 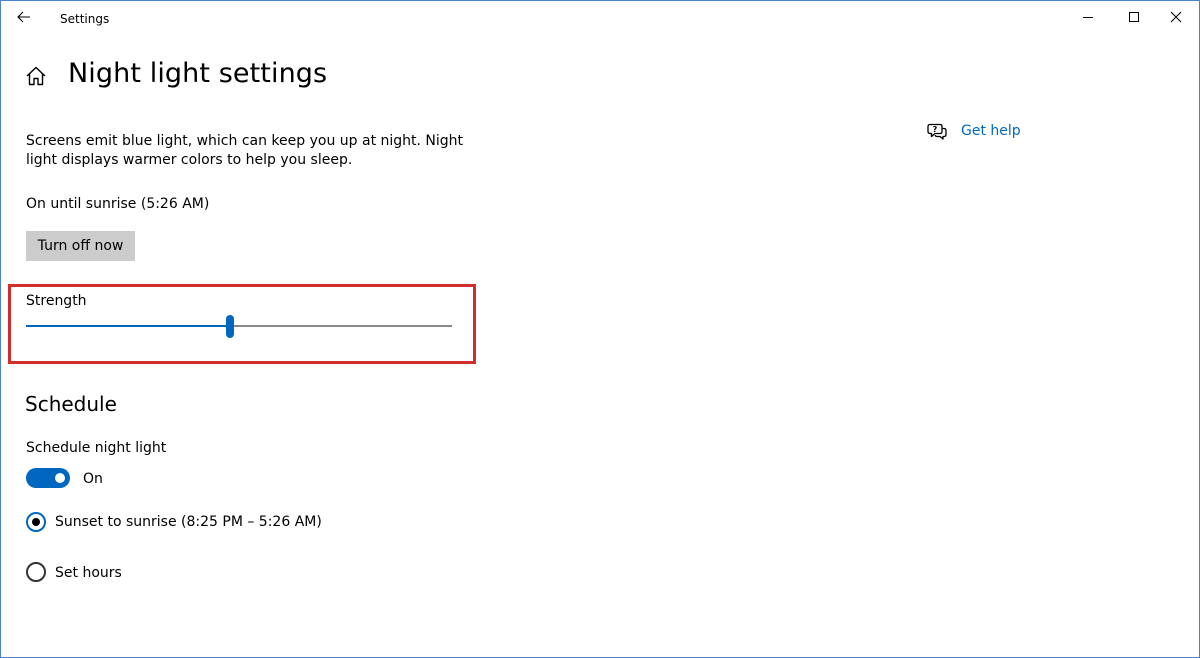 I want to click on back-arrow-icon, so click(x=23, y=17).